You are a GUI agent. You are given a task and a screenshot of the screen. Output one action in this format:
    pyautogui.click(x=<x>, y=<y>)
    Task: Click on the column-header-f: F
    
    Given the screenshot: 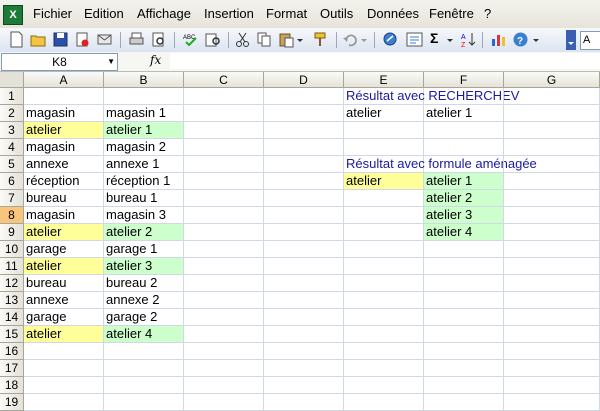 What is the action you would take?
    pyautogui.click(x=464, y=80)
    